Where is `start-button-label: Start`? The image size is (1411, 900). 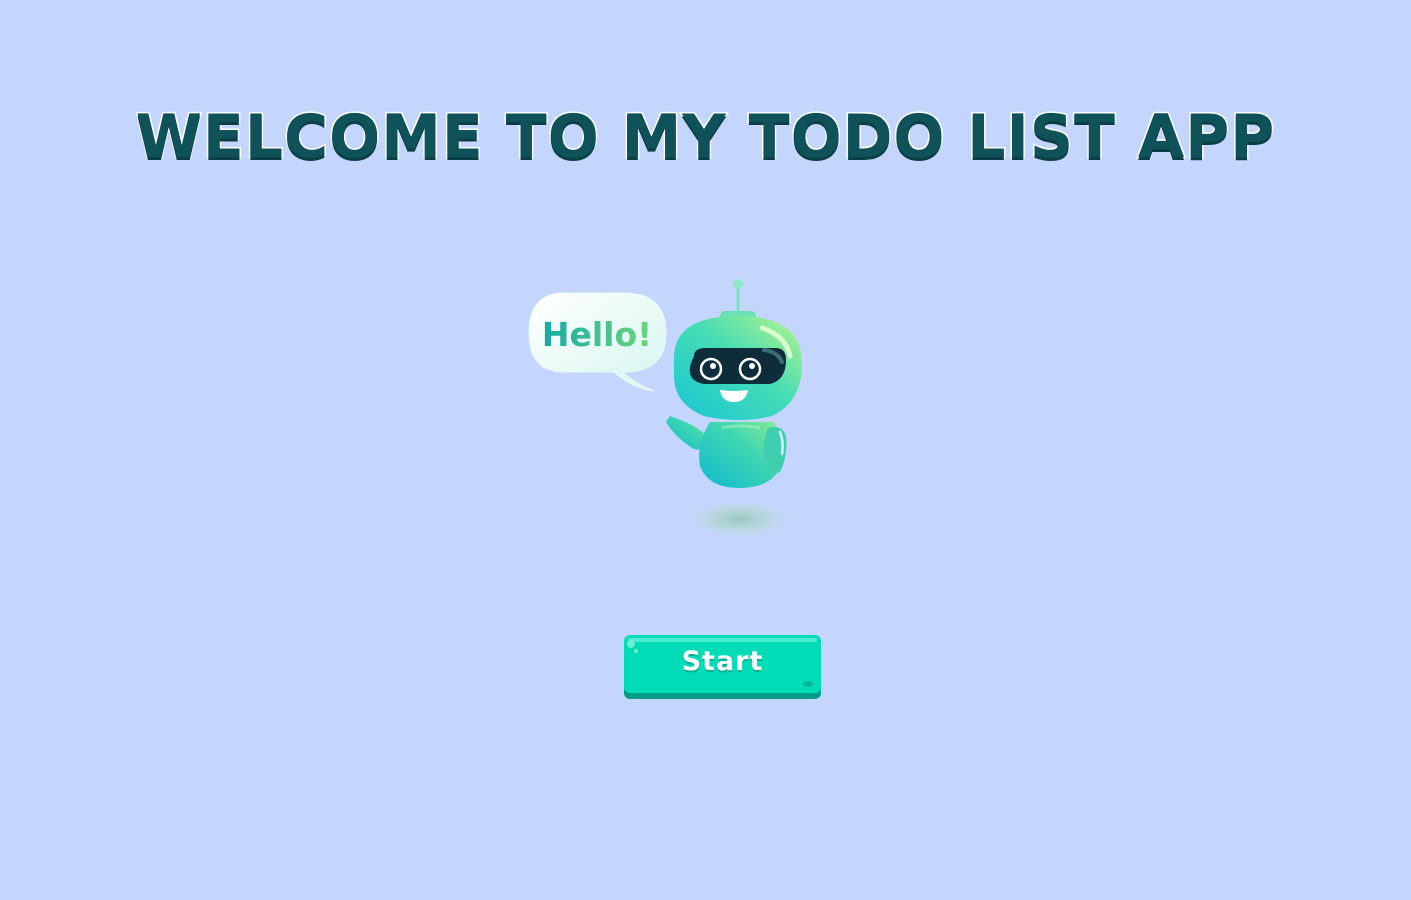 start-button-label: Start is located at coordinates (722, 661).